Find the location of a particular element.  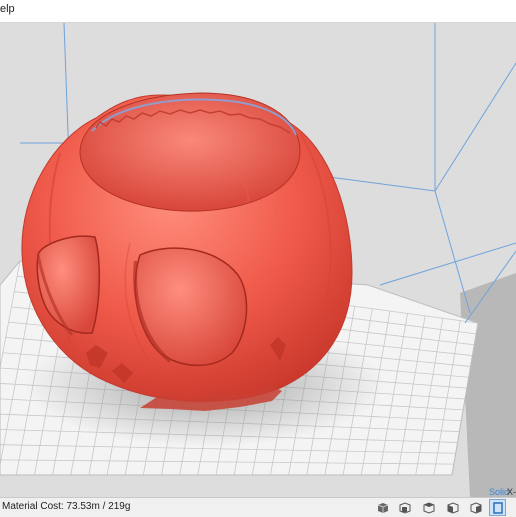

cube-right-icon is located at coordinates (475, 507).